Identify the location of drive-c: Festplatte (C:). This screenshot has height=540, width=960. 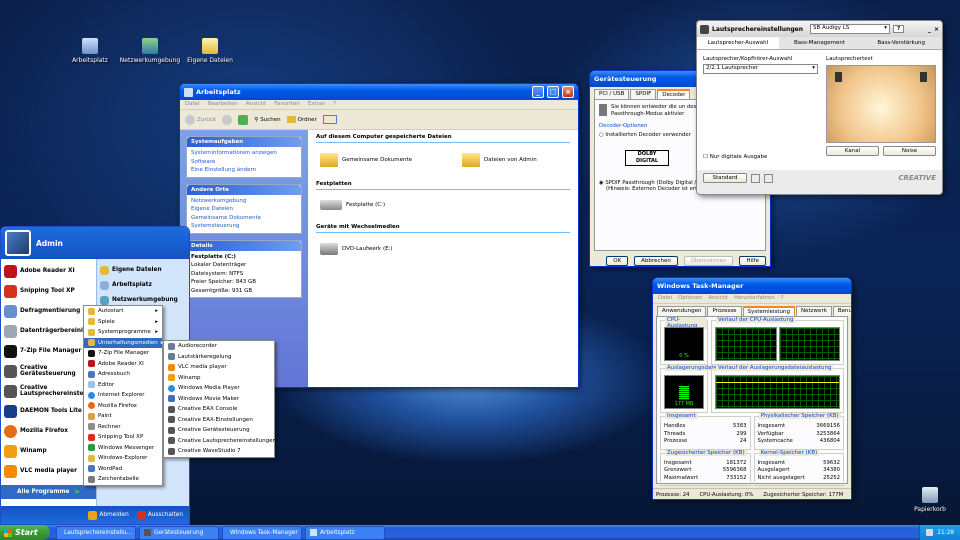
(443, 207).